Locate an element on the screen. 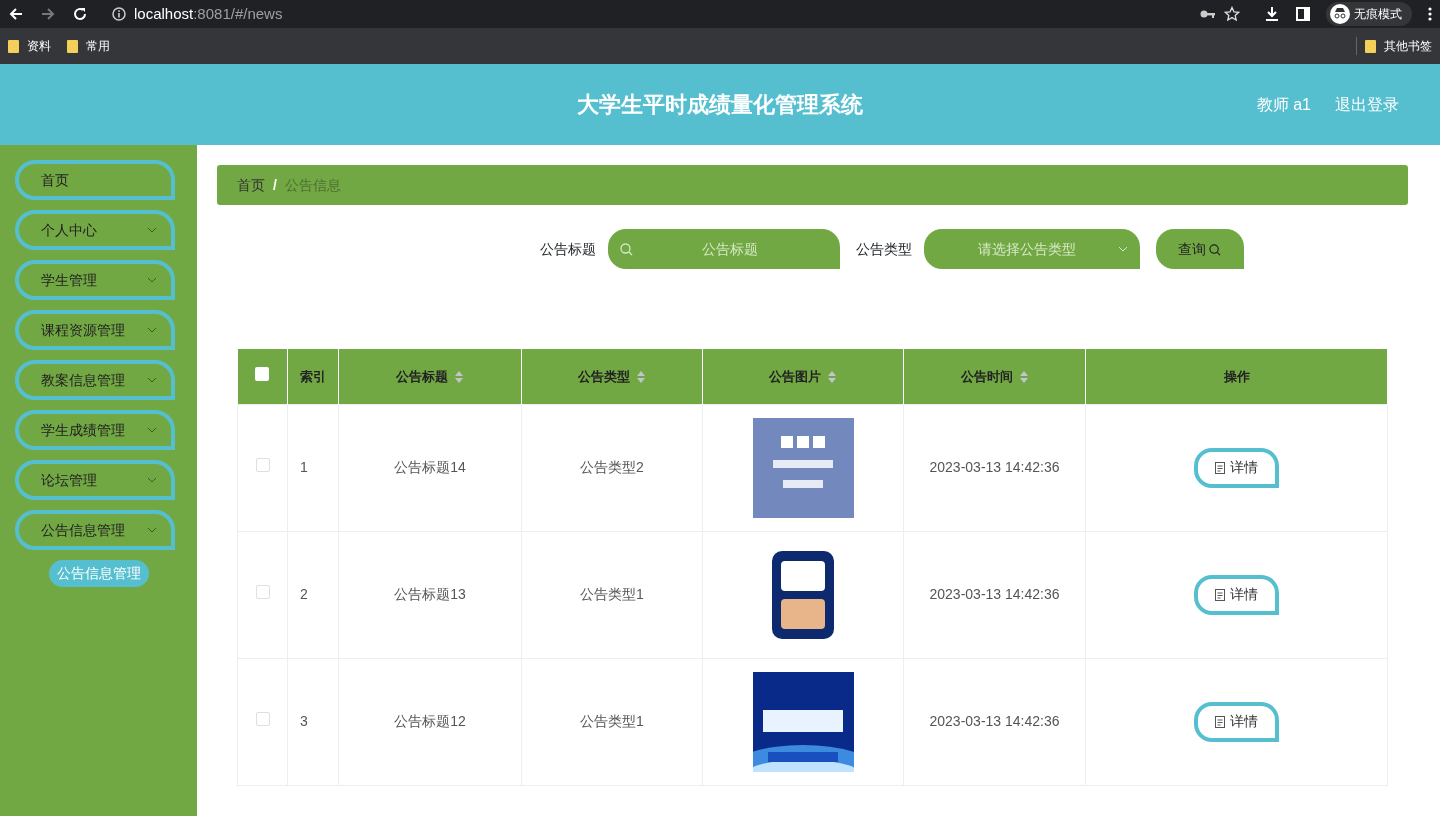 The width and height of the screenshot is (1440, 816). download-icon is located at coordinates (1272, 14).